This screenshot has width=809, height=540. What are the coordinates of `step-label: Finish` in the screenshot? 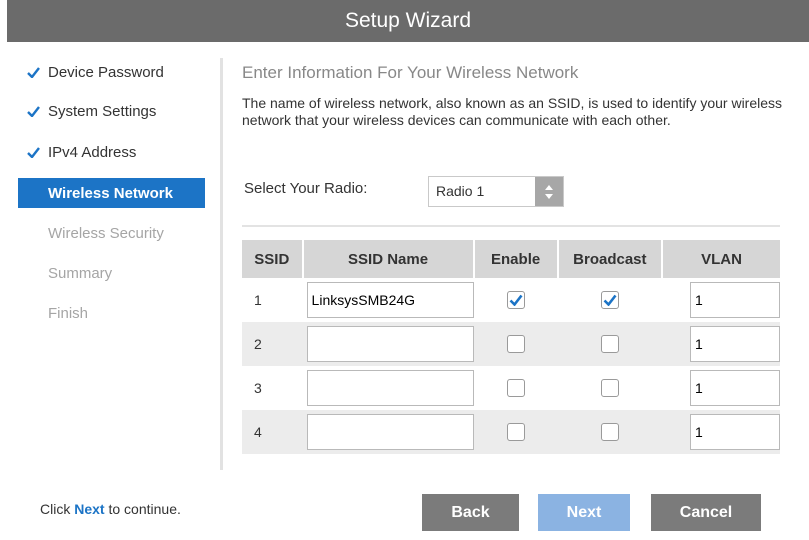 It's located at (68, 313).